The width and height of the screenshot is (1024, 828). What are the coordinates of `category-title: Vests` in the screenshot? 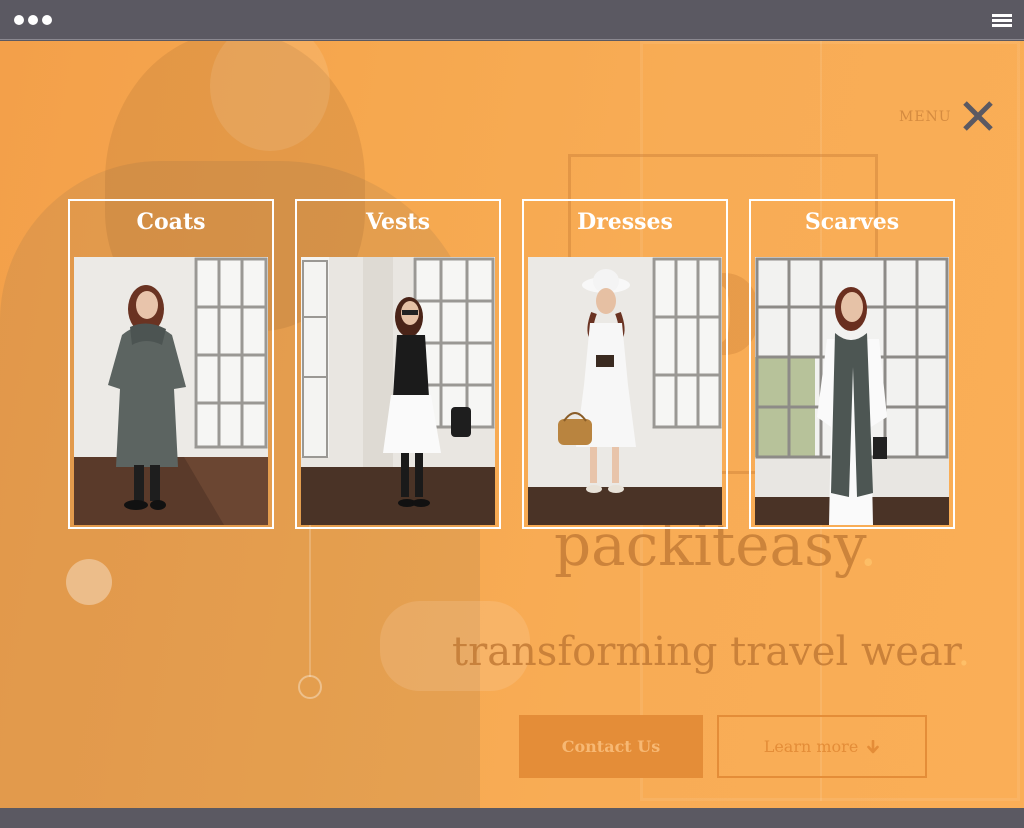 It's located at (398, 222).